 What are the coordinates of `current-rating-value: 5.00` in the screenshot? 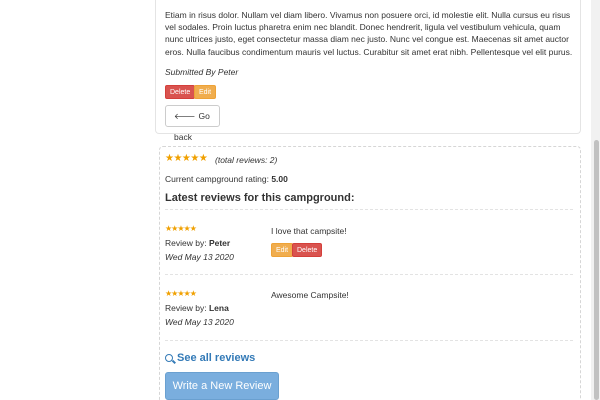 It's located at (279, 179).